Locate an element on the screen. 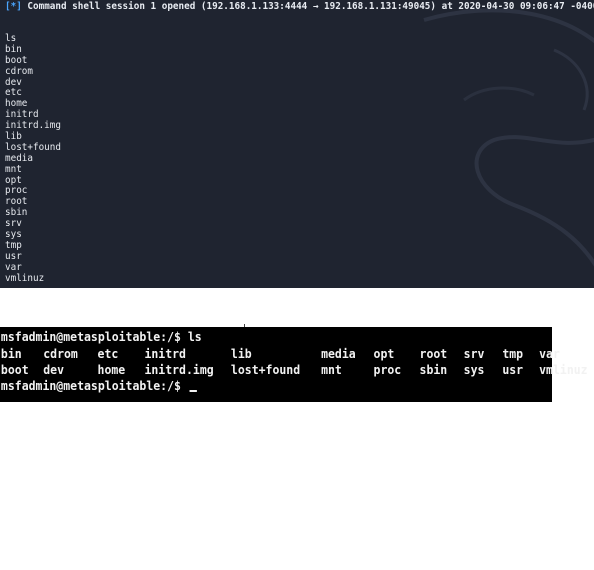  dir-entry: etc is located at coordinates (108, 353).